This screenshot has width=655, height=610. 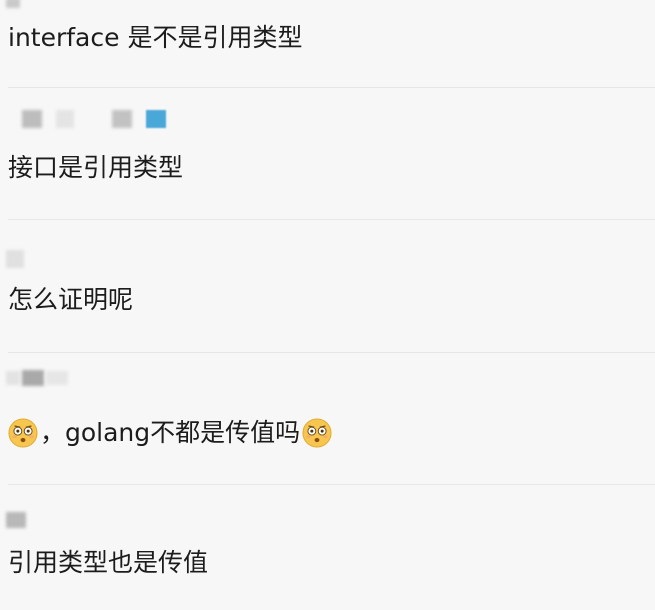 I want to click on message-text-content: ，golang不都是传值吗, so click(x=170, y=432).